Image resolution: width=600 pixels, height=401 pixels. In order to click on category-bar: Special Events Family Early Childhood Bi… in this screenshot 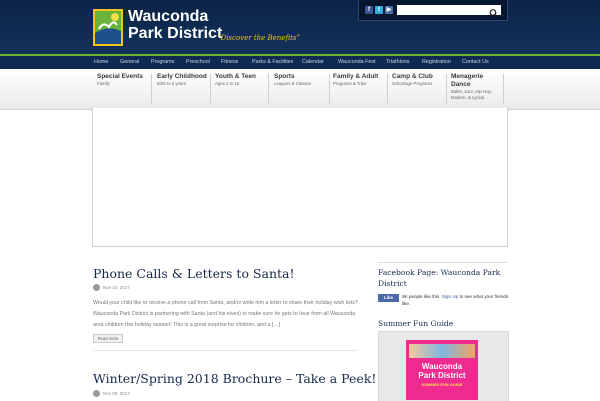, I will do `click(300, 89)`.